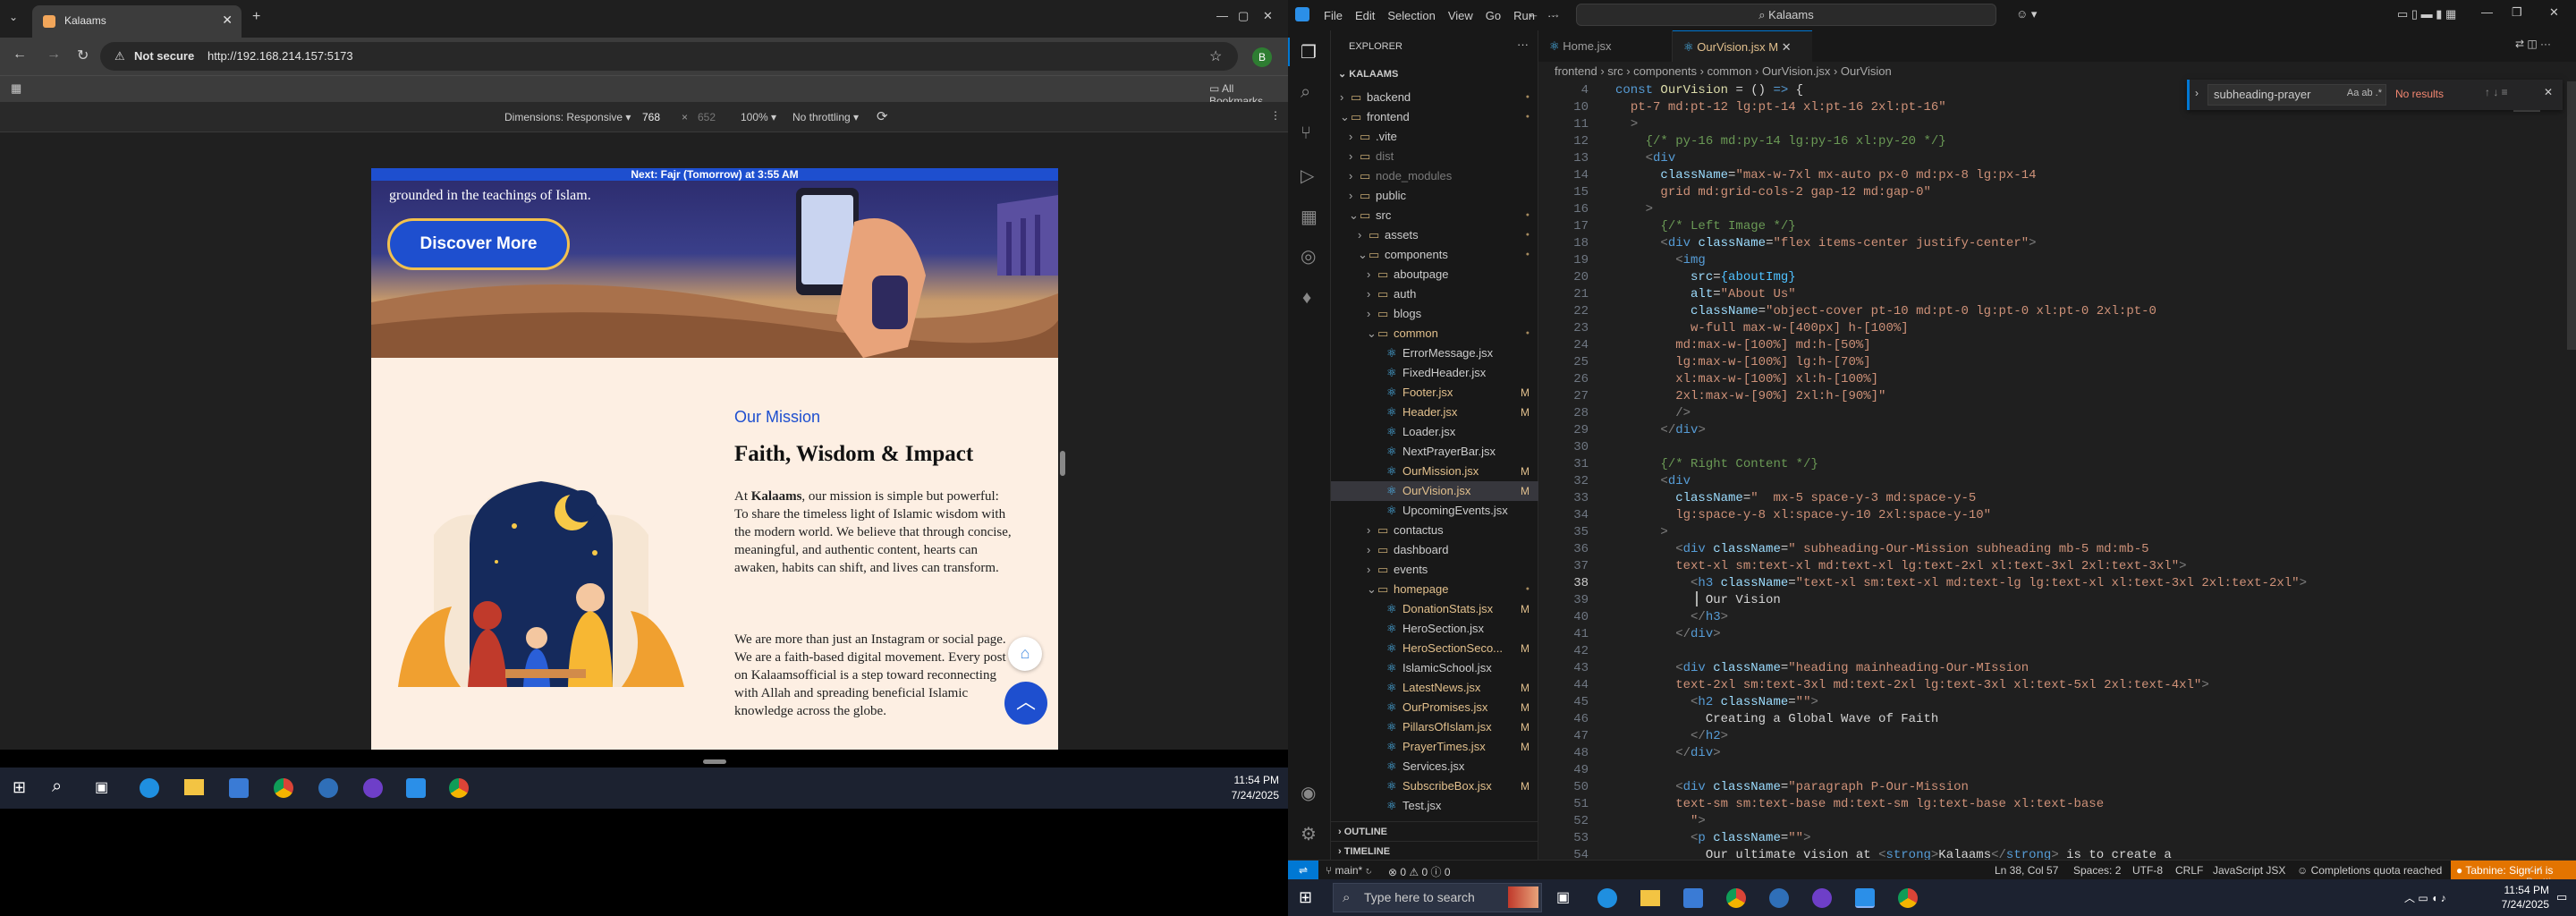 Image resolution: width=2576 pixels, height=916 pixels. Describe the element at coordinates (1434, 491) in the screenshot. I see `tree-file: ⚛ OurVision.jsx M` at that location.